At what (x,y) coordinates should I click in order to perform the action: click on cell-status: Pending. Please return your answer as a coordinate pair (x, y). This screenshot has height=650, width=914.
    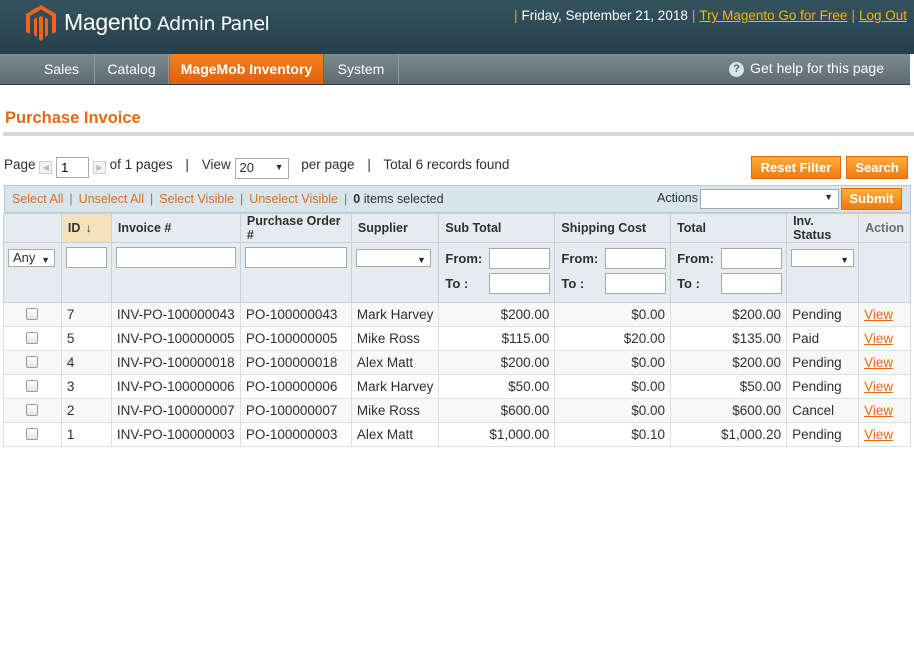
    Looking at the image, I should click on (823, 434).